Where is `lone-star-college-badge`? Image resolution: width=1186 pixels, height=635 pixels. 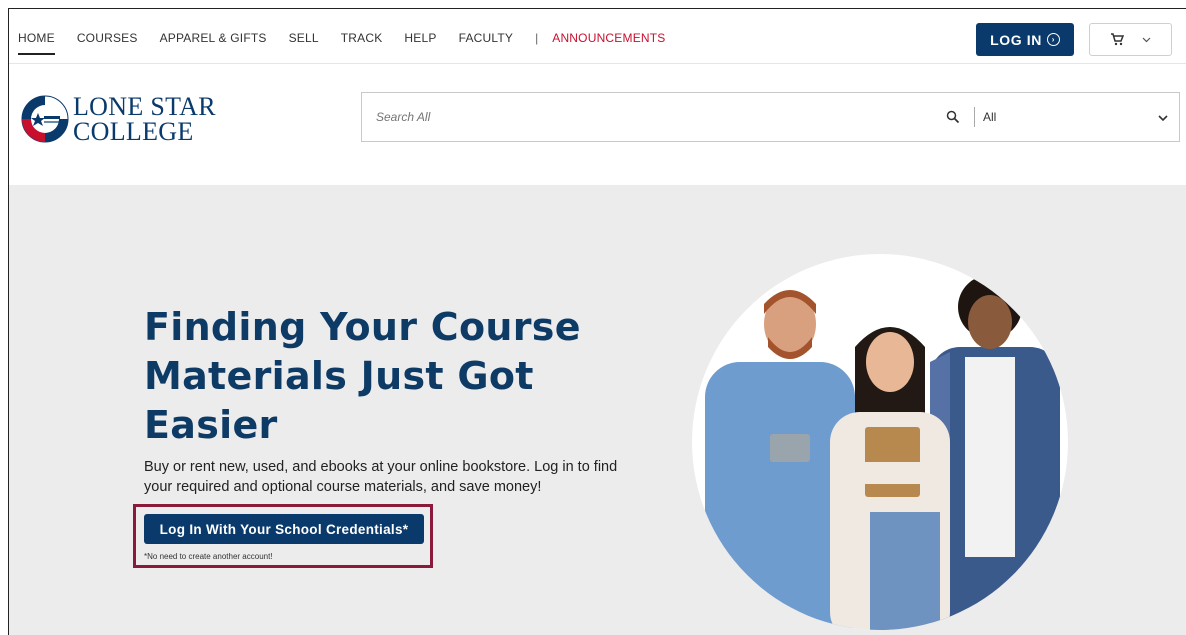
lone-star-college-badge is located at coordinates (45, 119).